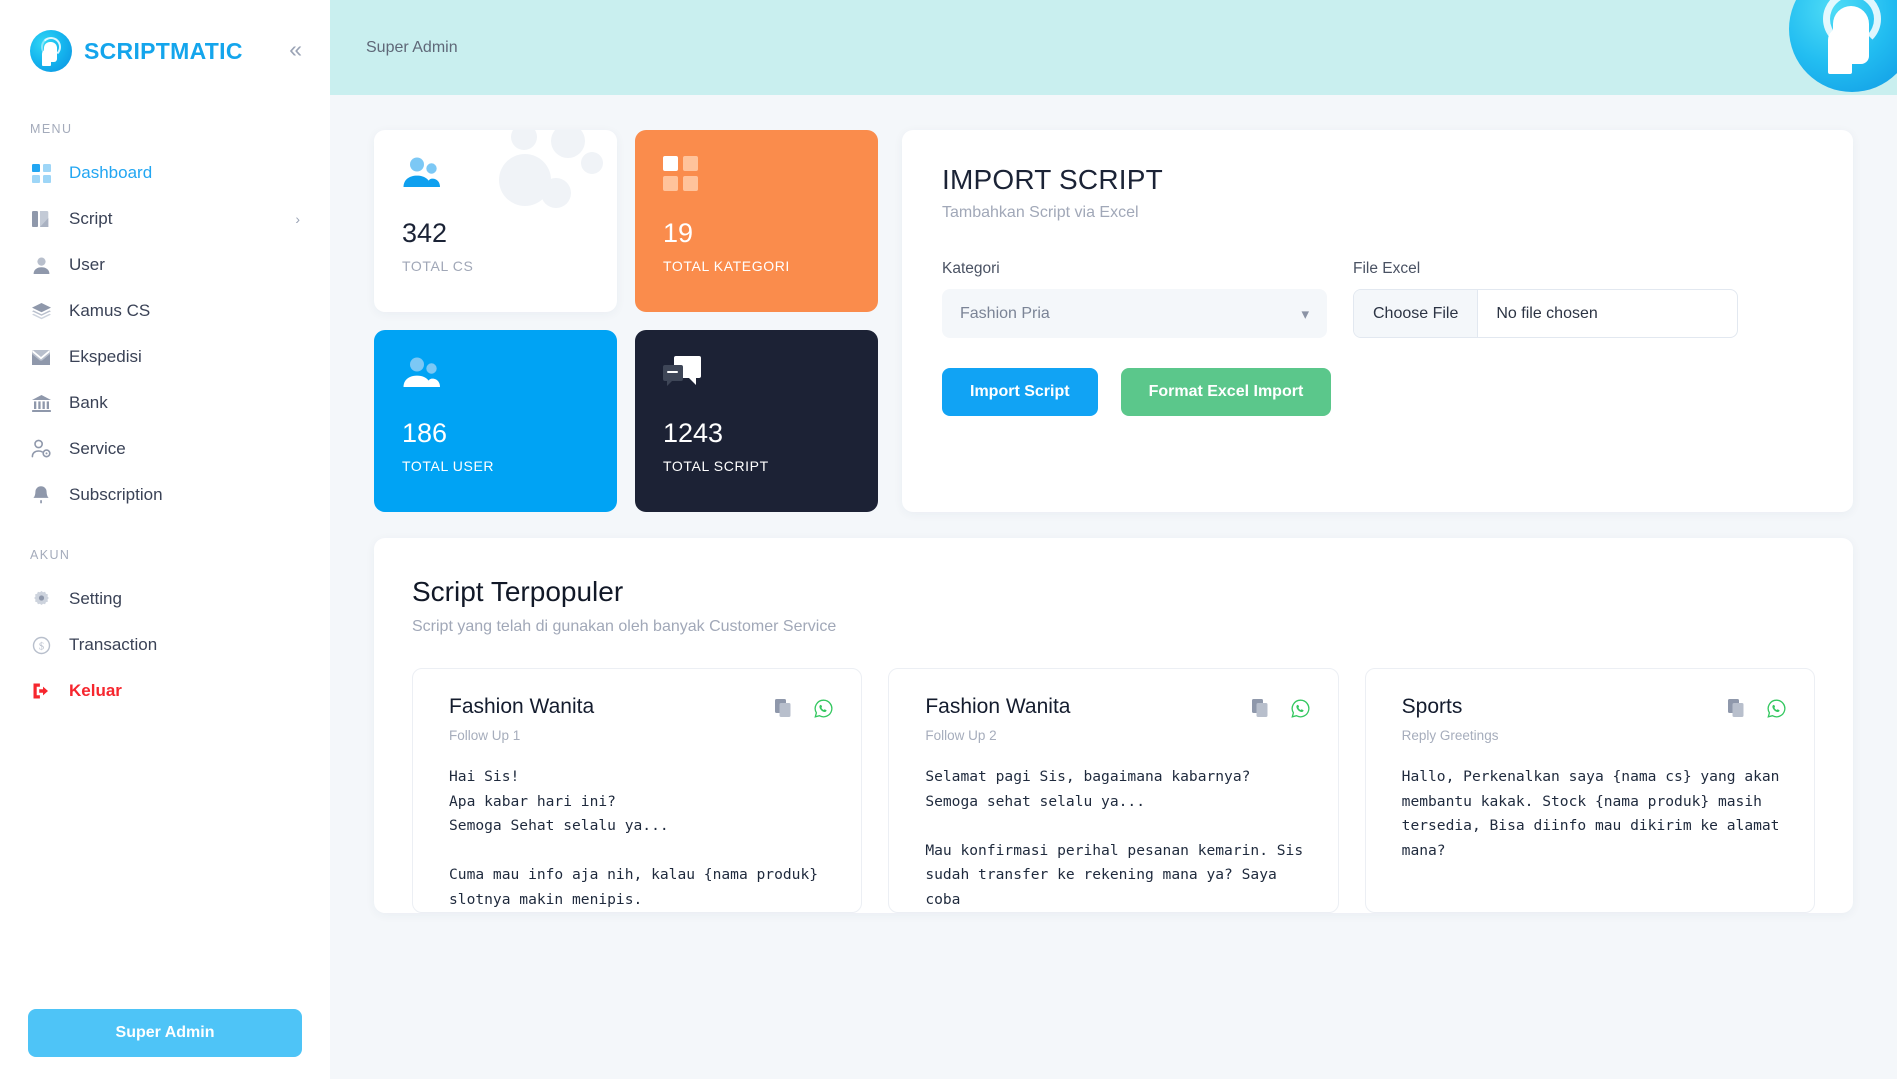  What do you see at coordinates (1117, 719) in the screenshot?
I see `script-card-header: Fashion Wanita Follow Up 2` at bounding box center [1117, 719].